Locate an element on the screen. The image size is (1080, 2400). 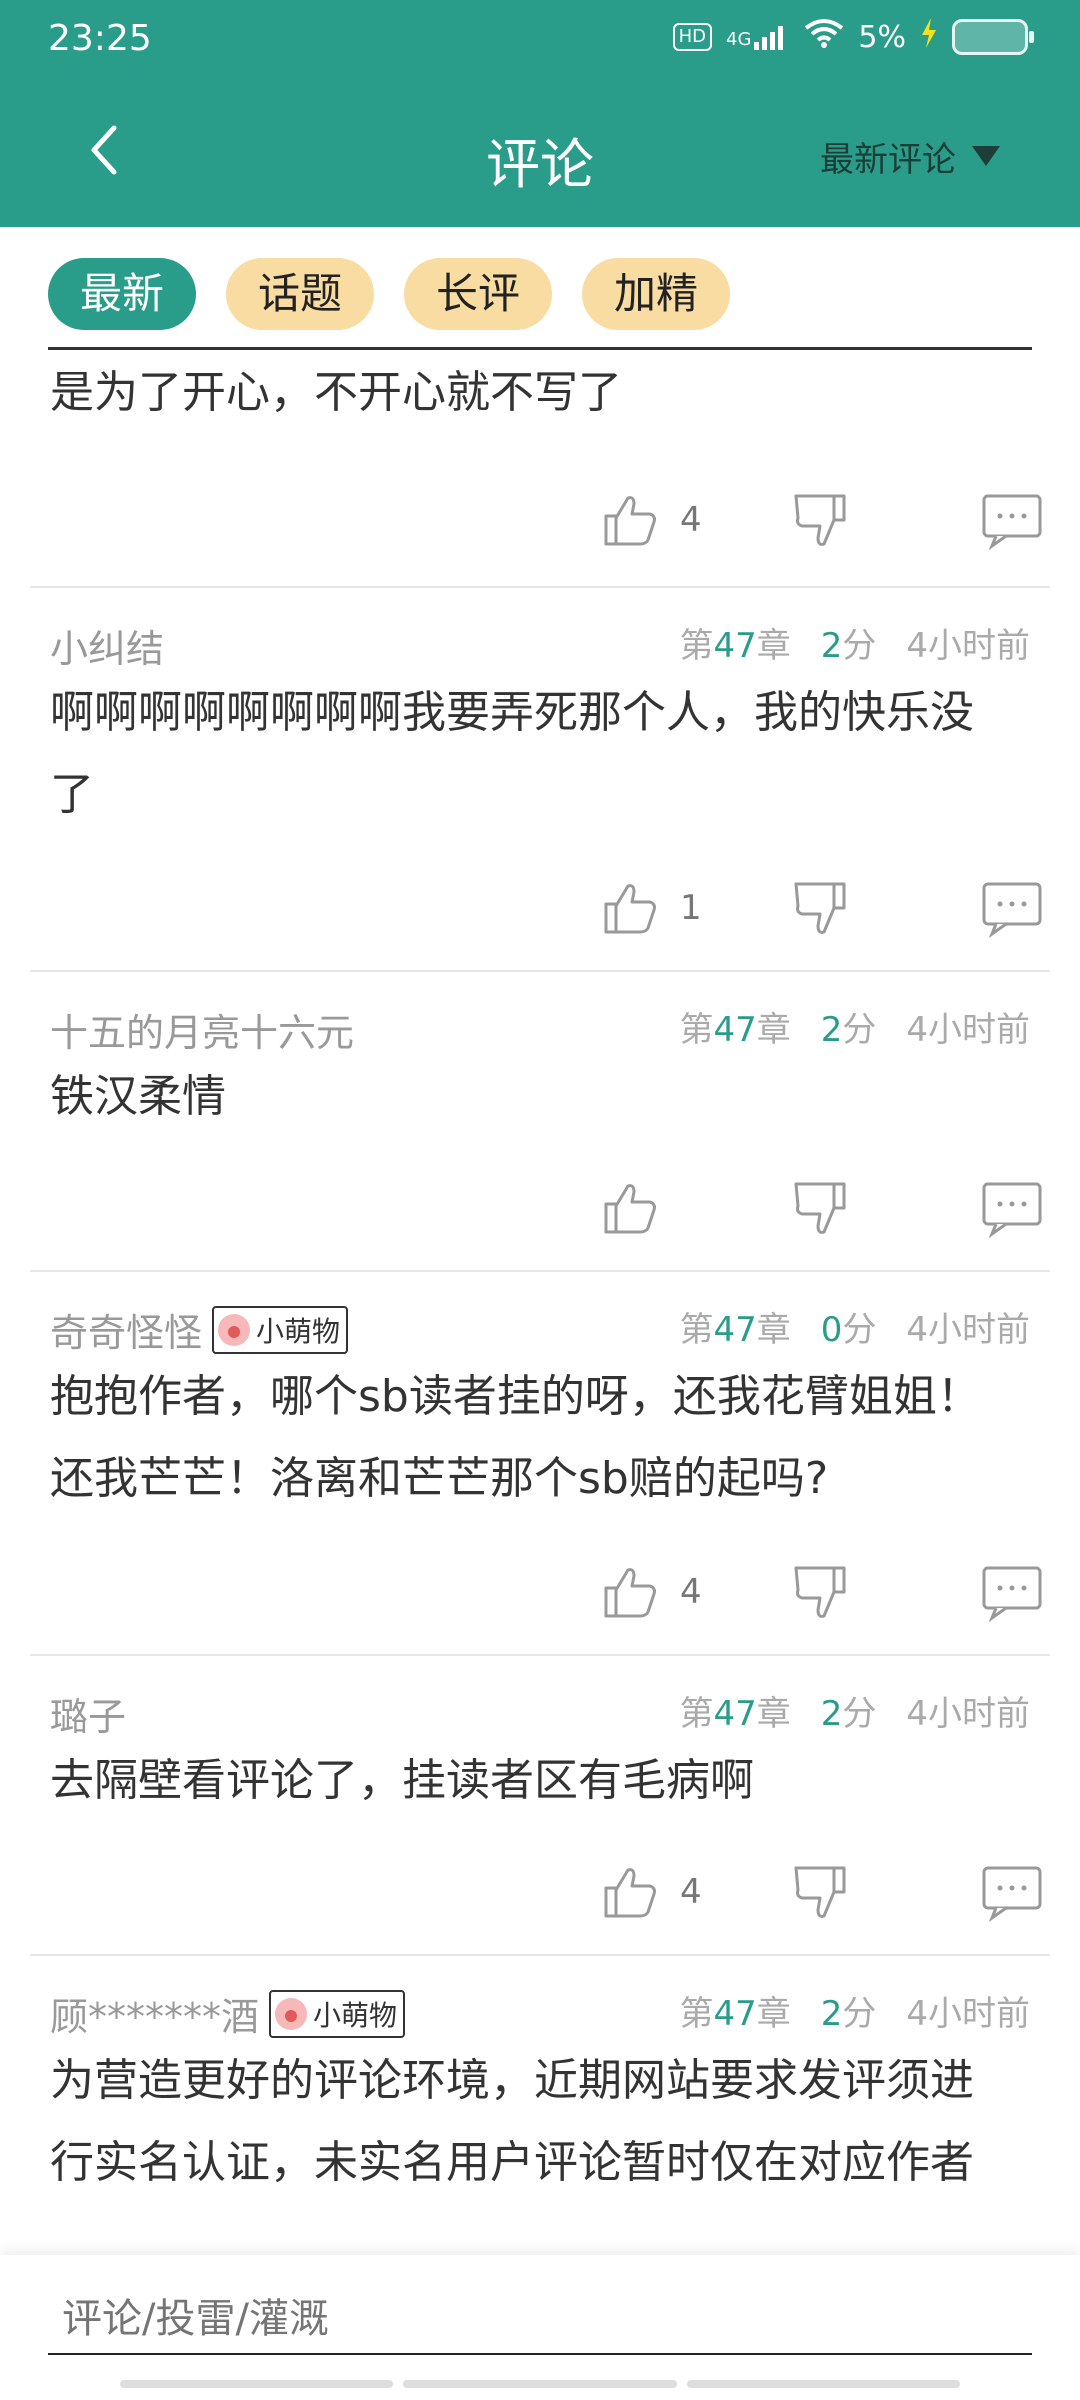
comment-item: 十五的月亮十六元 第47章 2分 4小时前 铁汉柔情 is located at coordinates (540, 1122).